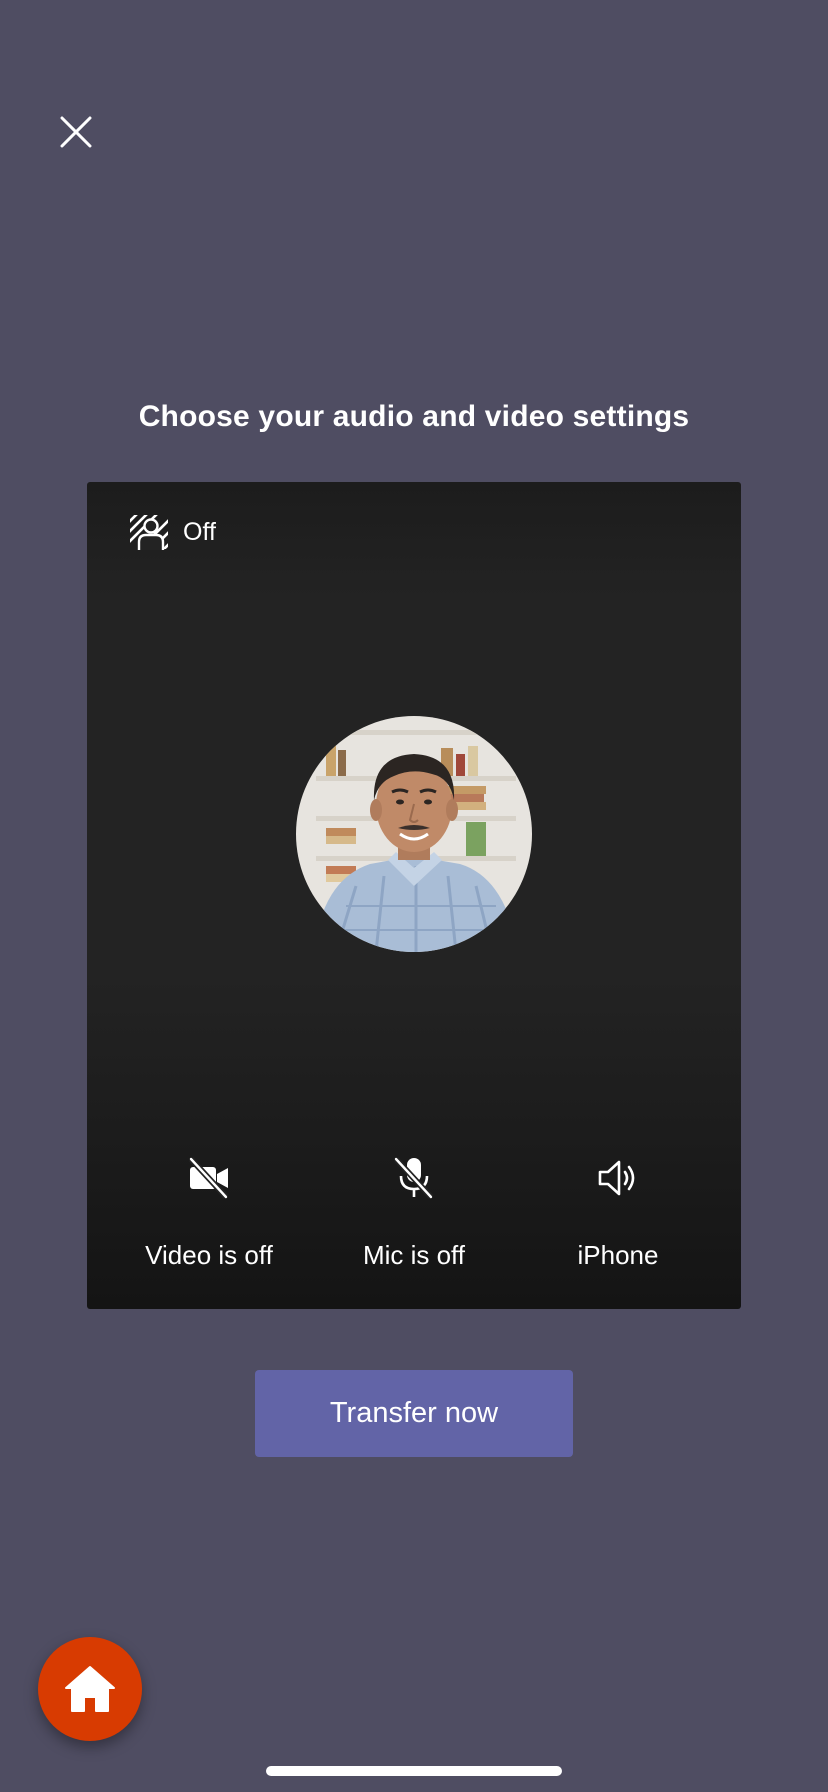  I want to click on avatar, so click(414, 834).